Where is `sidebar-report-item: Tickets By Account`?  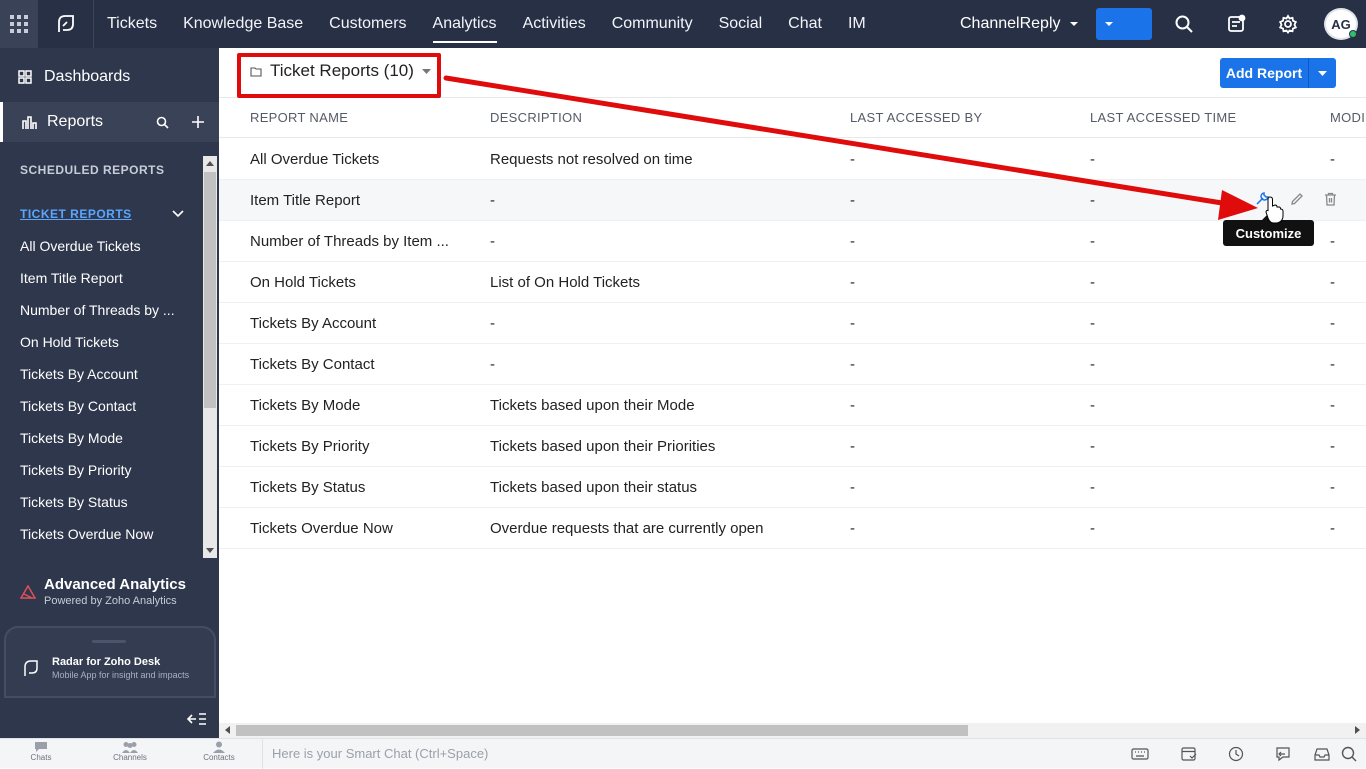
sidebar-report-item: Tickets By Account is located at coordinates (110, 380).